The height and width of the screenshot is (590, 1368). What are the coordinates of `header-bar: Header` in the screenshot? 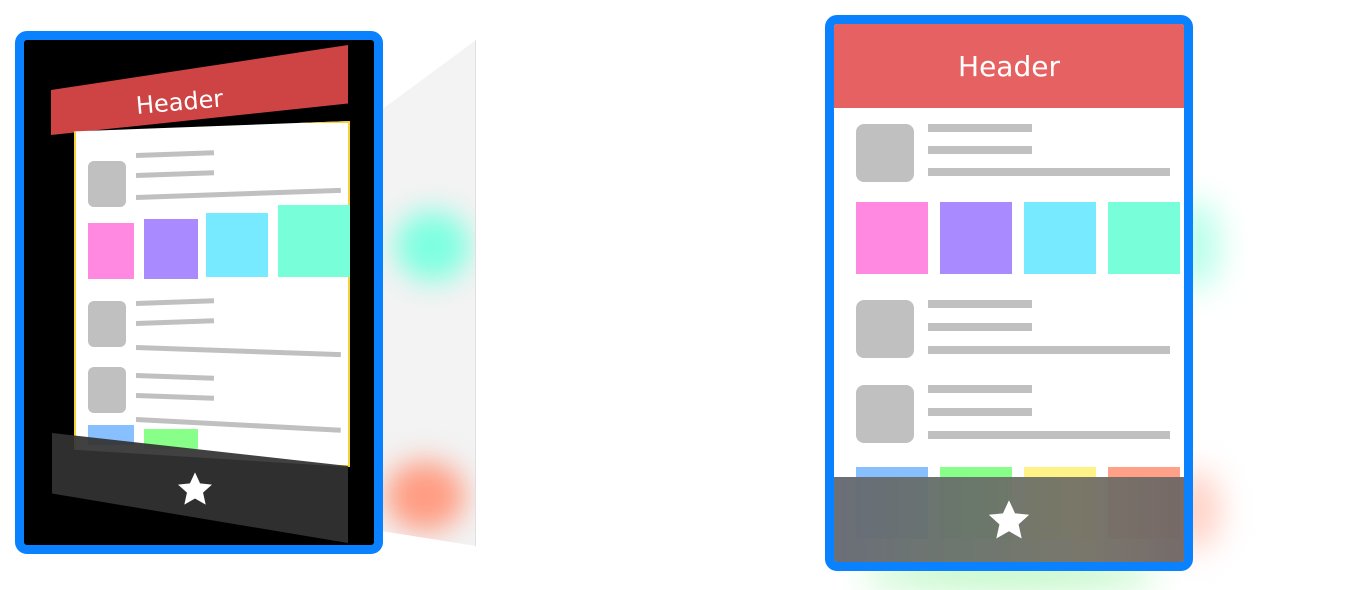 It's located at (1009, 66).